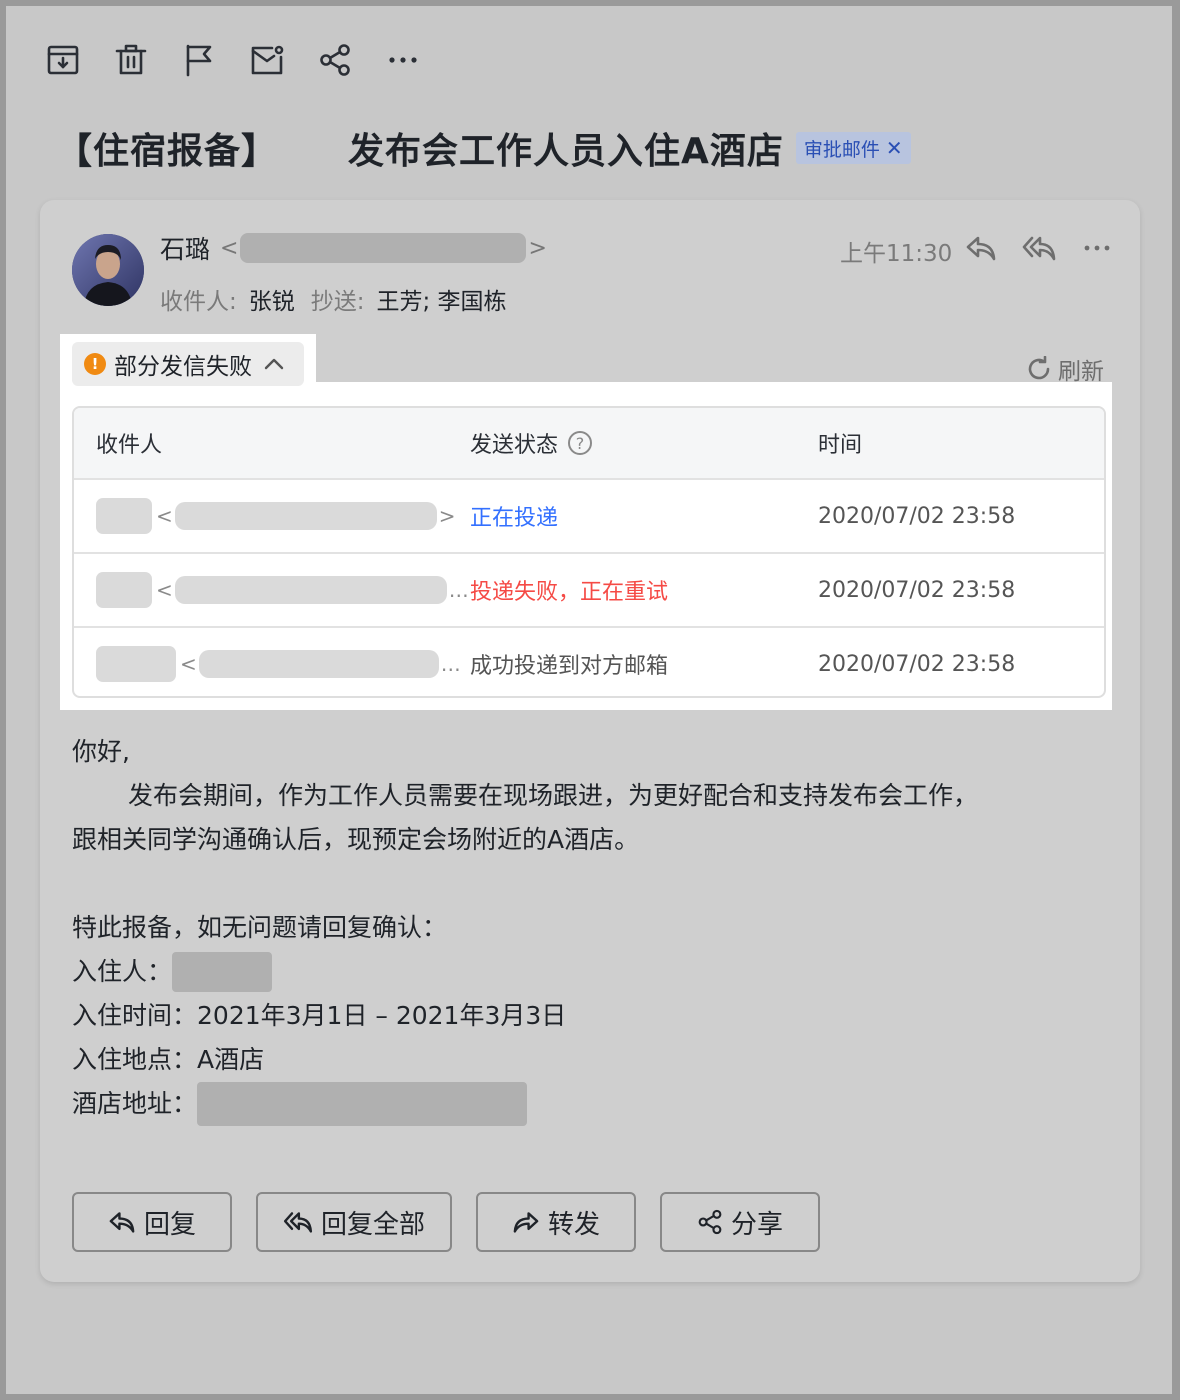 The height and width of the screenshot is (1400, 1180). Describe the element at coordinates (1081, 372) in the screenshot. I see `refresh-label: 刷新` at that location.